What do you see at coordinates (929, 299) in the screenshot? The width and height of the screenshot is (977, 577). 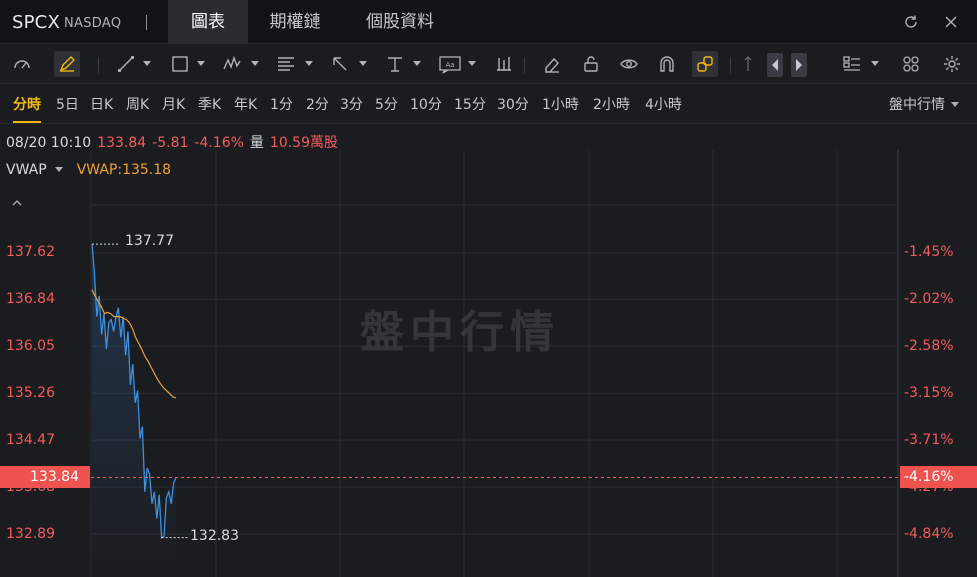 I see `y-tick-right: -2.02%` at bounding box center [929, 299].